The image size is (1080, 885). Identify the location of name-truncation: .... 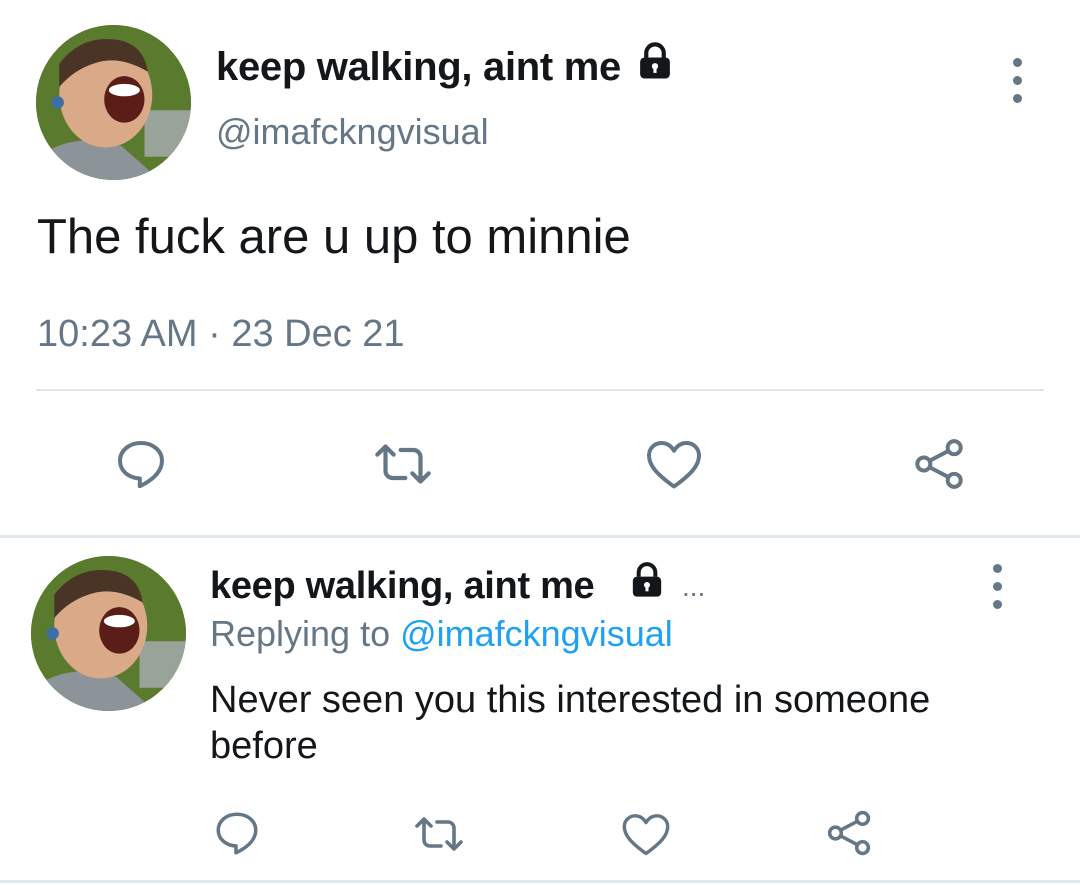
(694, 586).